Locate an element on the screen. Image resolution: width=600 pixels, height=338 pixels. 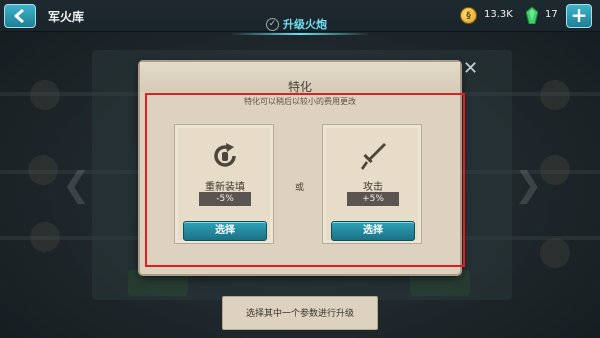
tab-upgrade-cannon: ✓ 升级火炮 is located at coordinates (296, 24).